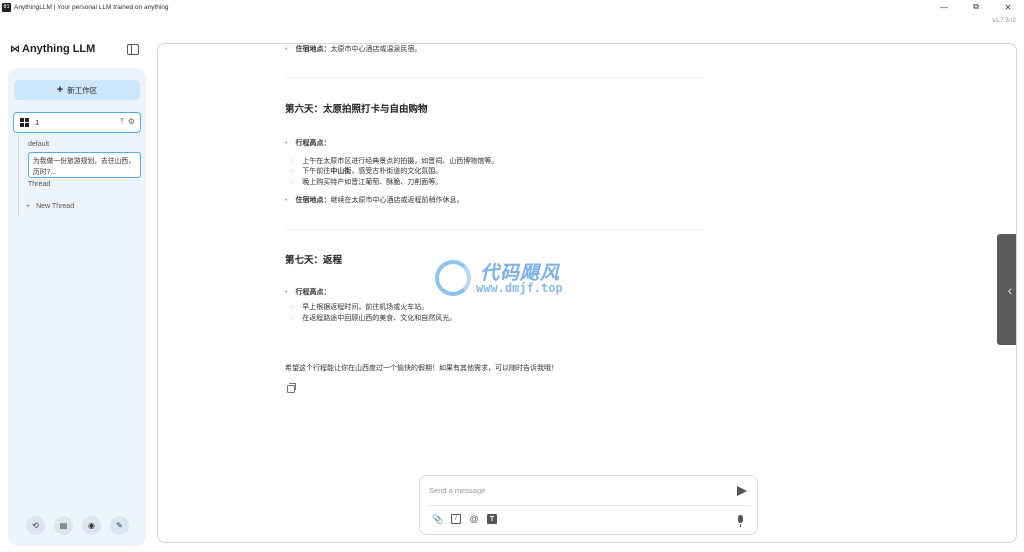 The width and height of the screenshot is (1024, 552). I want to click on app-logo: ⋈ Anything LLM, so click(52, 49).